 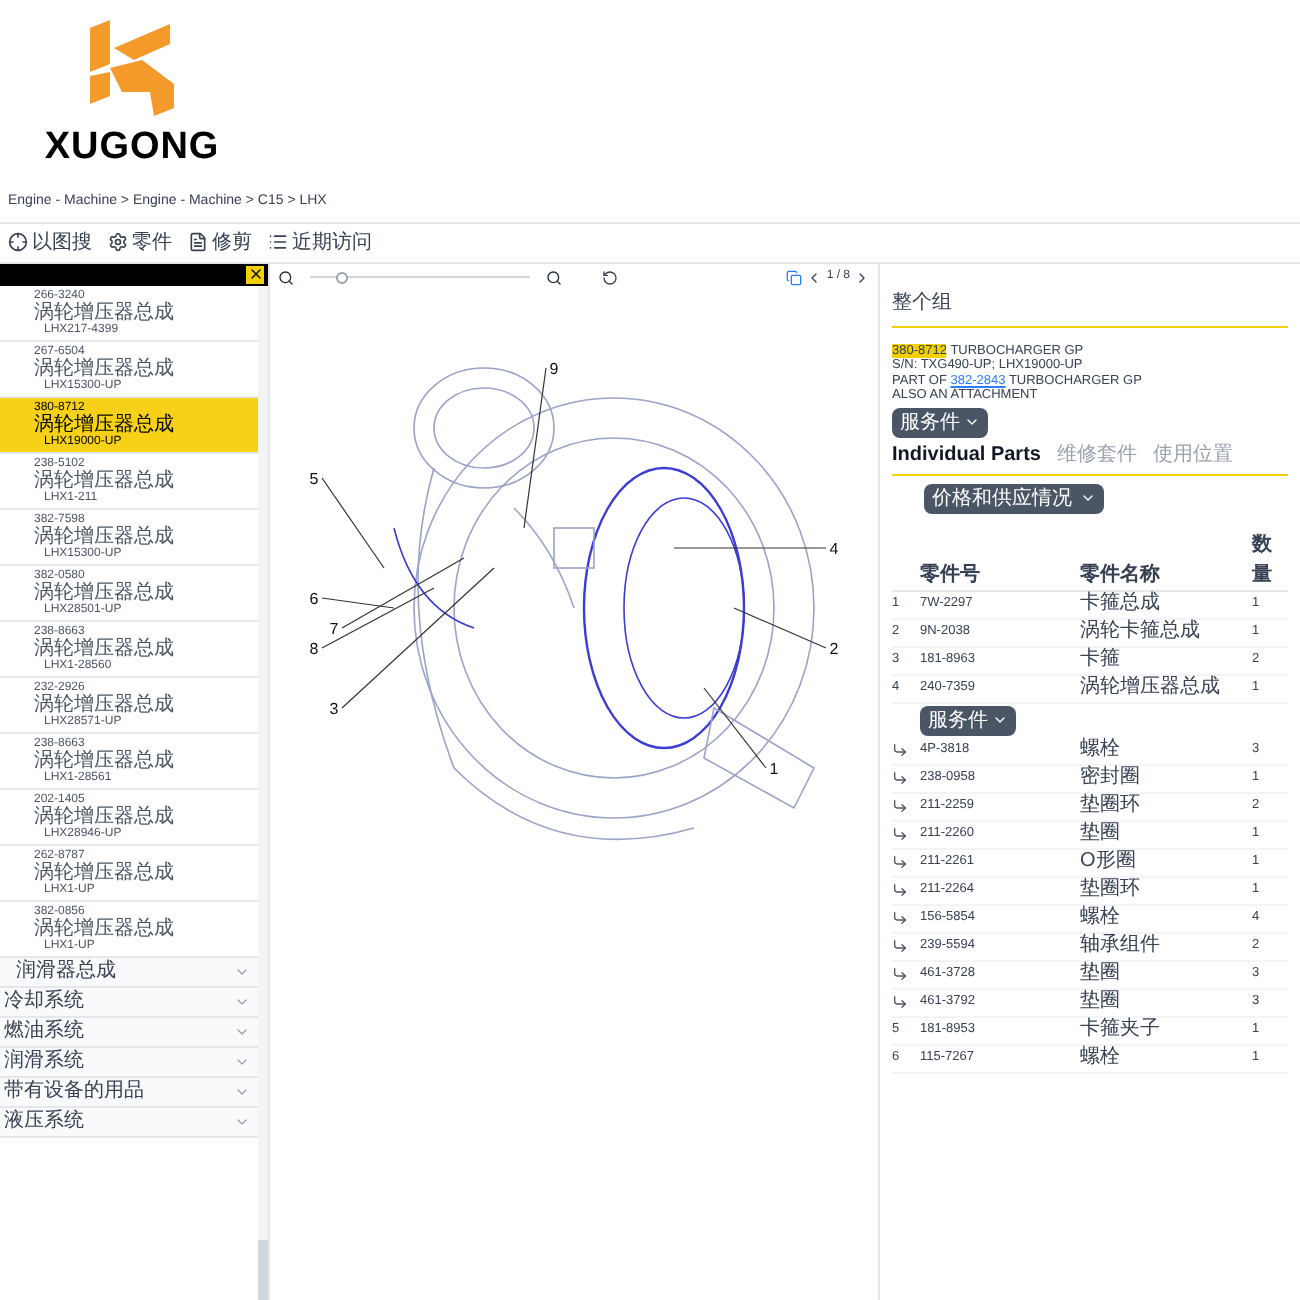 What do you see at coordinates (220, 242) in the screenshot?
I see `toolbar-button: 修剪` at bounding box center [220, 242].